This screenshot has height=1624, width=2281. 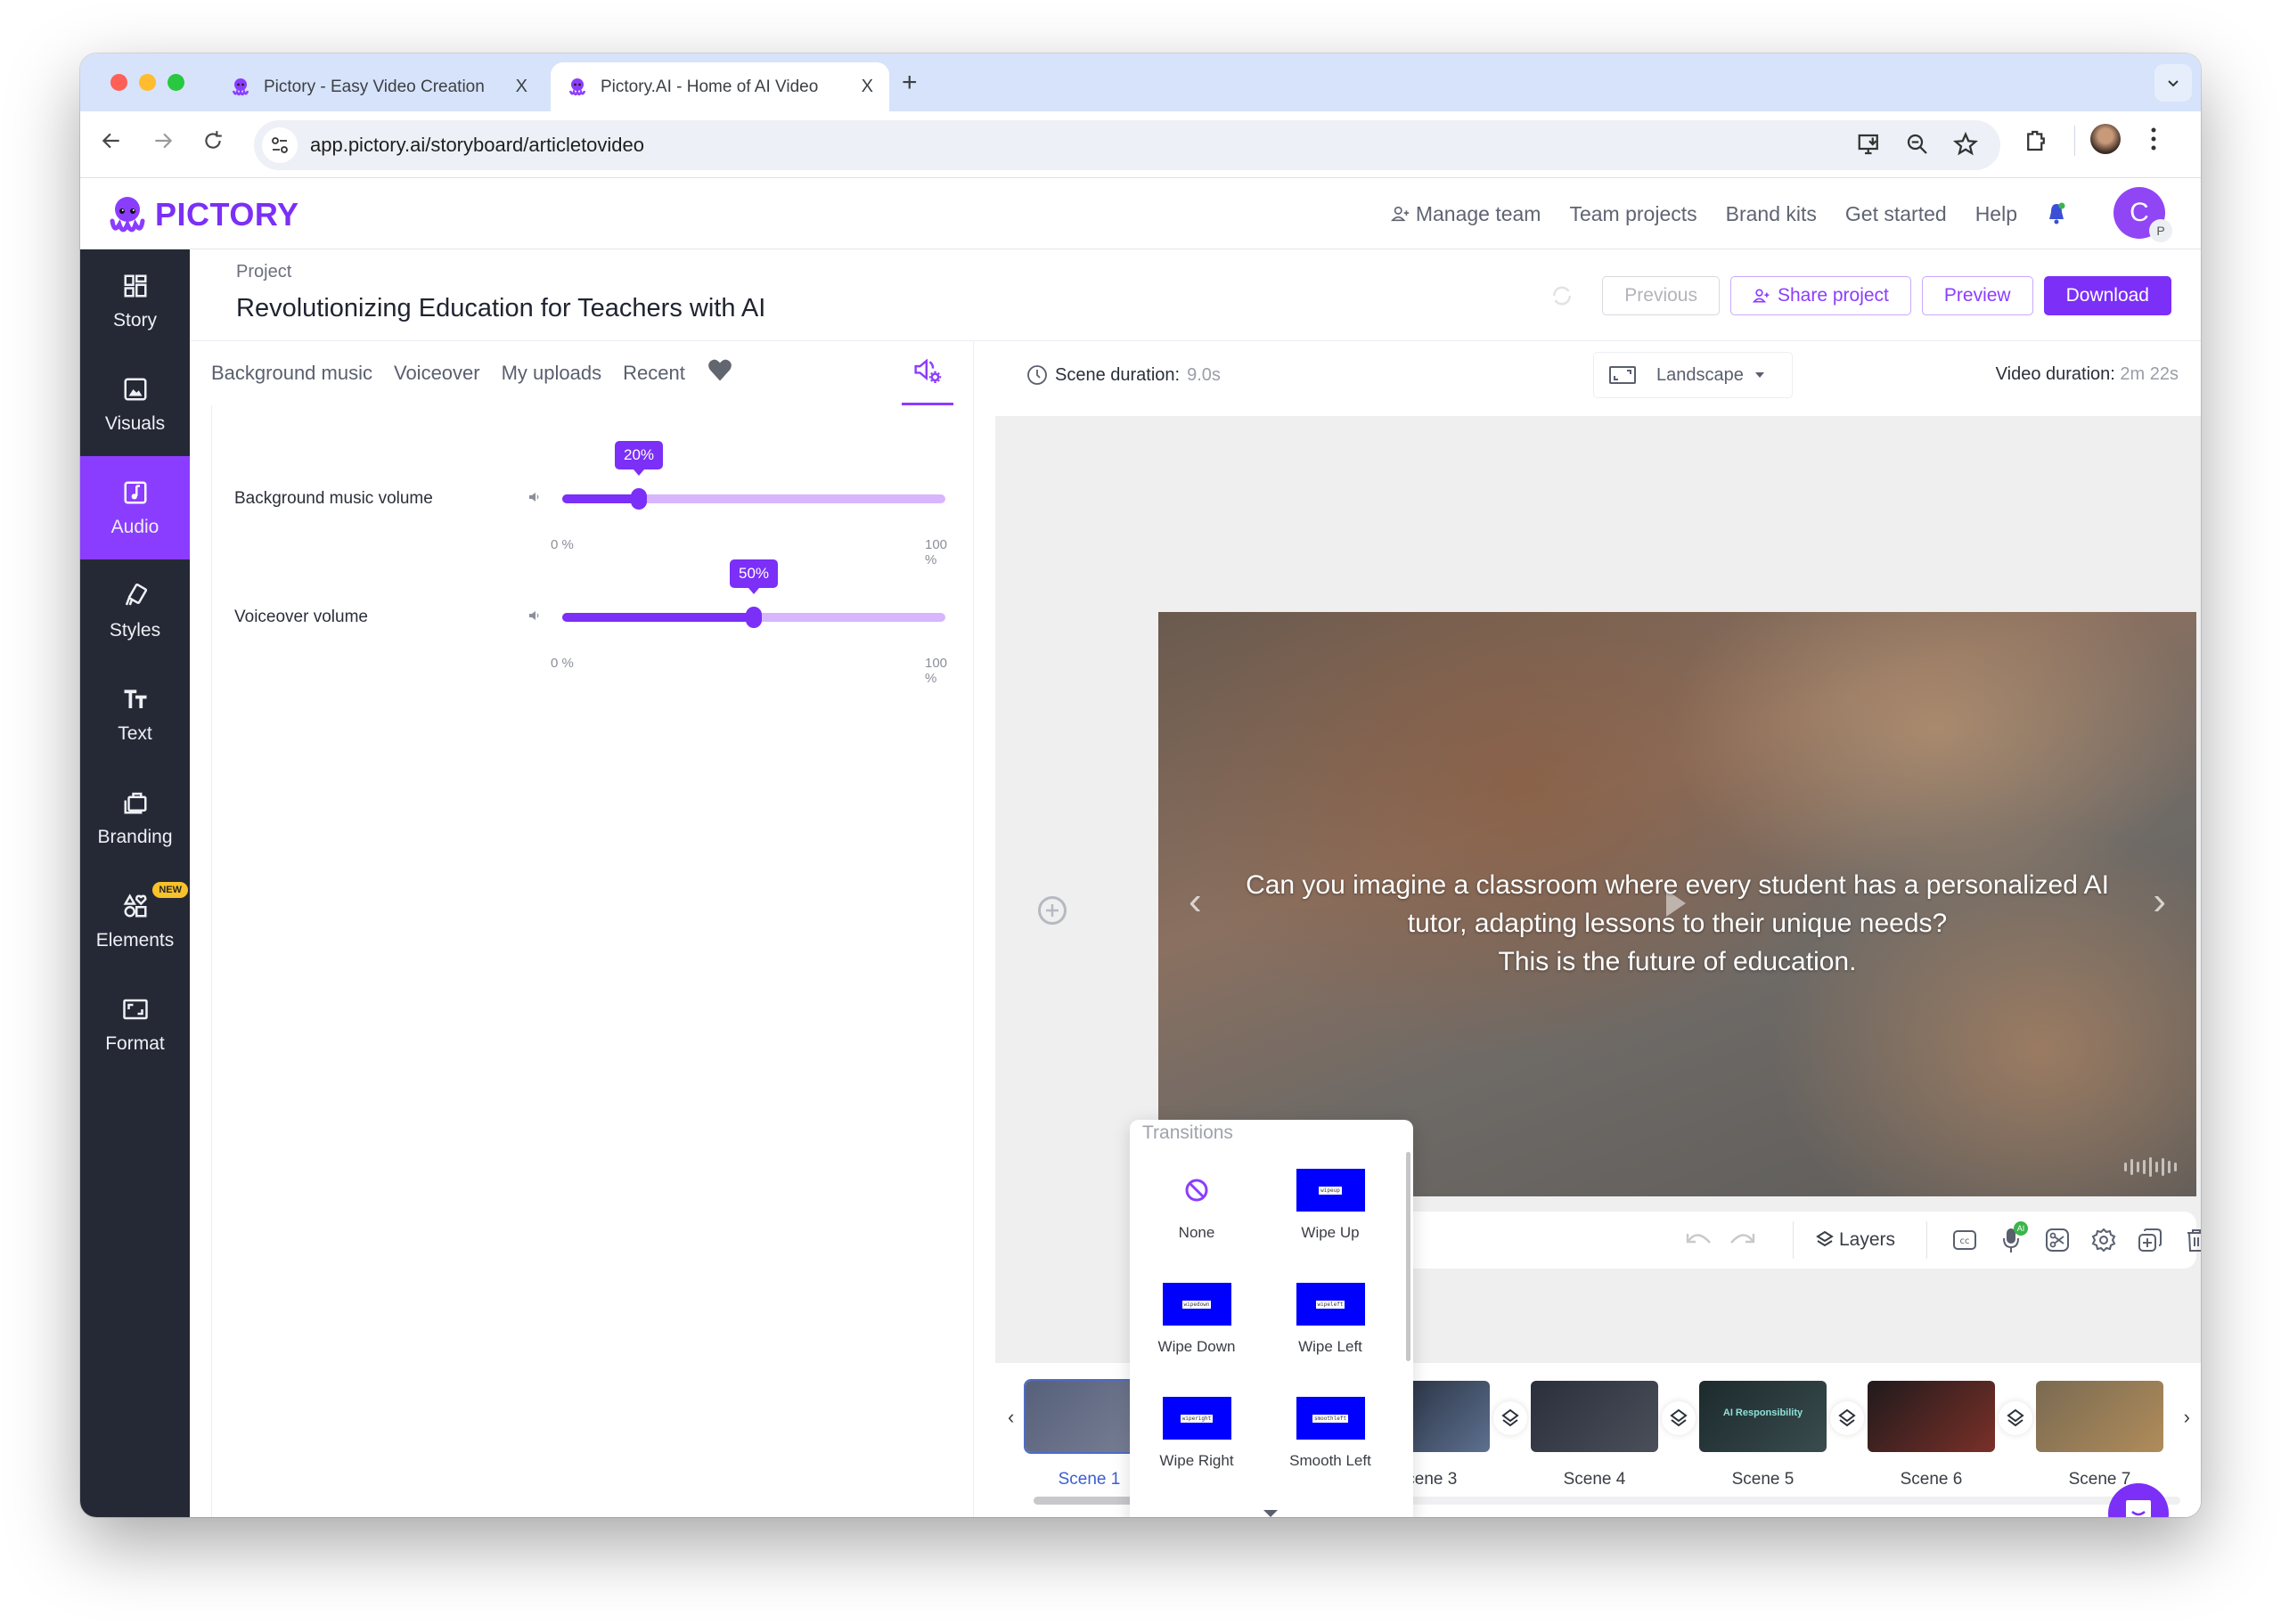 What do you see at coordinates (1204, 375) in the screenshot?
I see `scene-duration-value: 9.0s` at bounding box center [1204, 375].